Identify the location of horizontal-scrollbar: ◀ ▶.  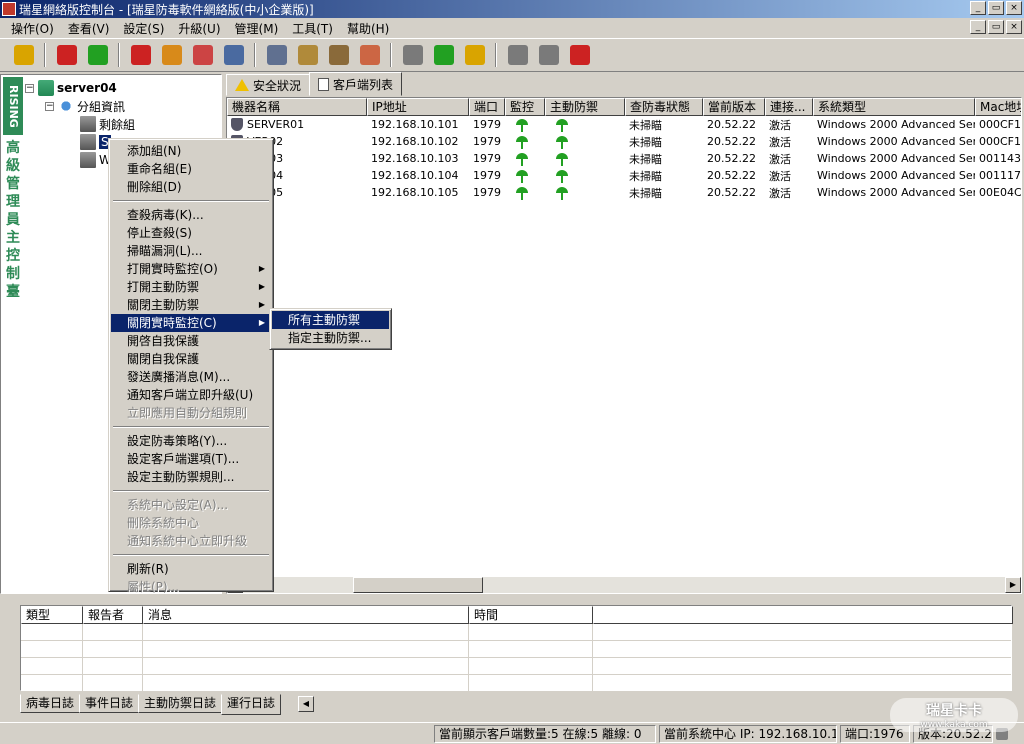
(624, 585).